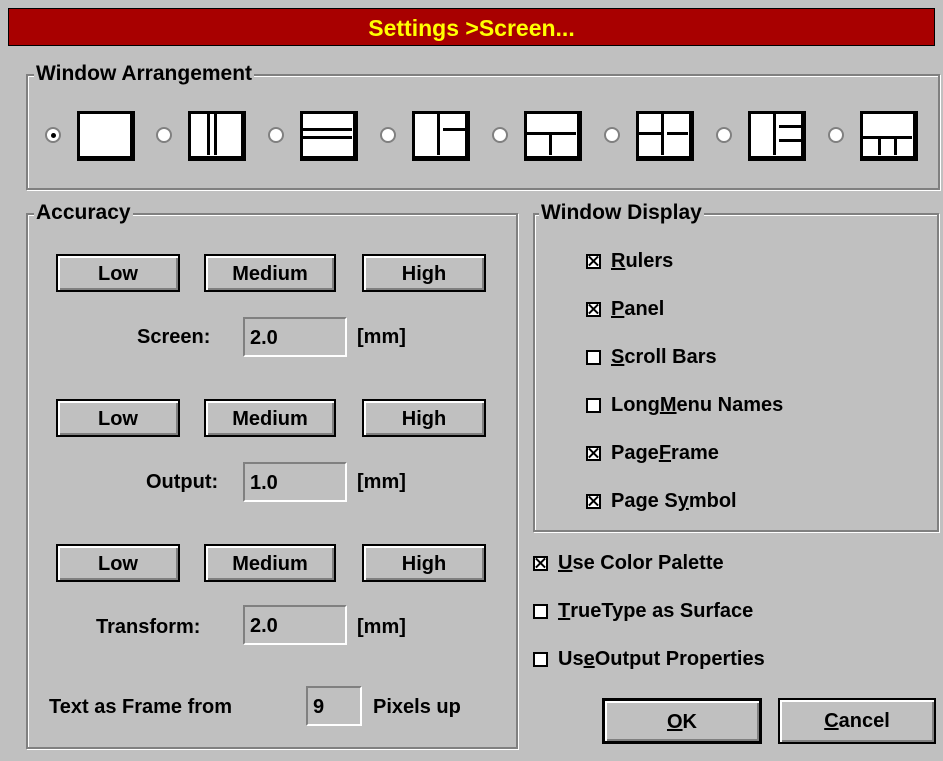  I want to click on screen-low-button: Low, so click(118, 273).